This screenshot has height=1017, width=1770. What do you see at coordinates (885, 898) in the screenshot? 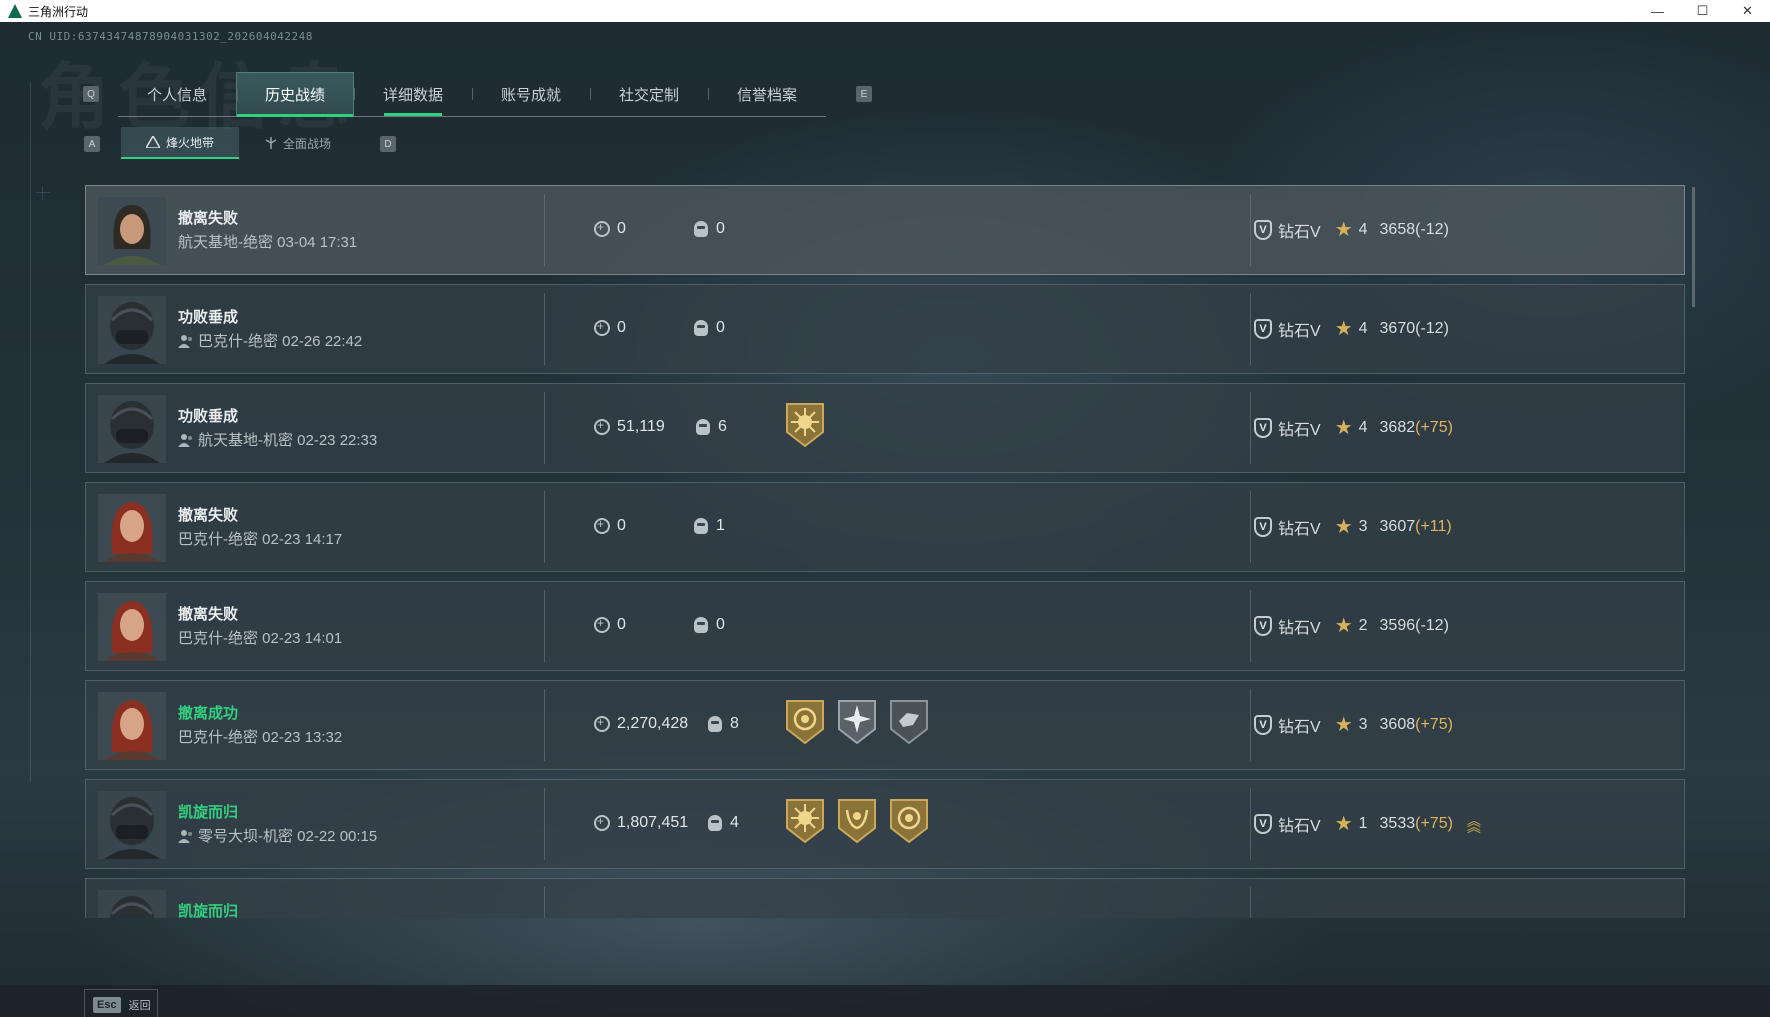
I see `match-row: 凯旋而归` at bounding box center [885, 898].